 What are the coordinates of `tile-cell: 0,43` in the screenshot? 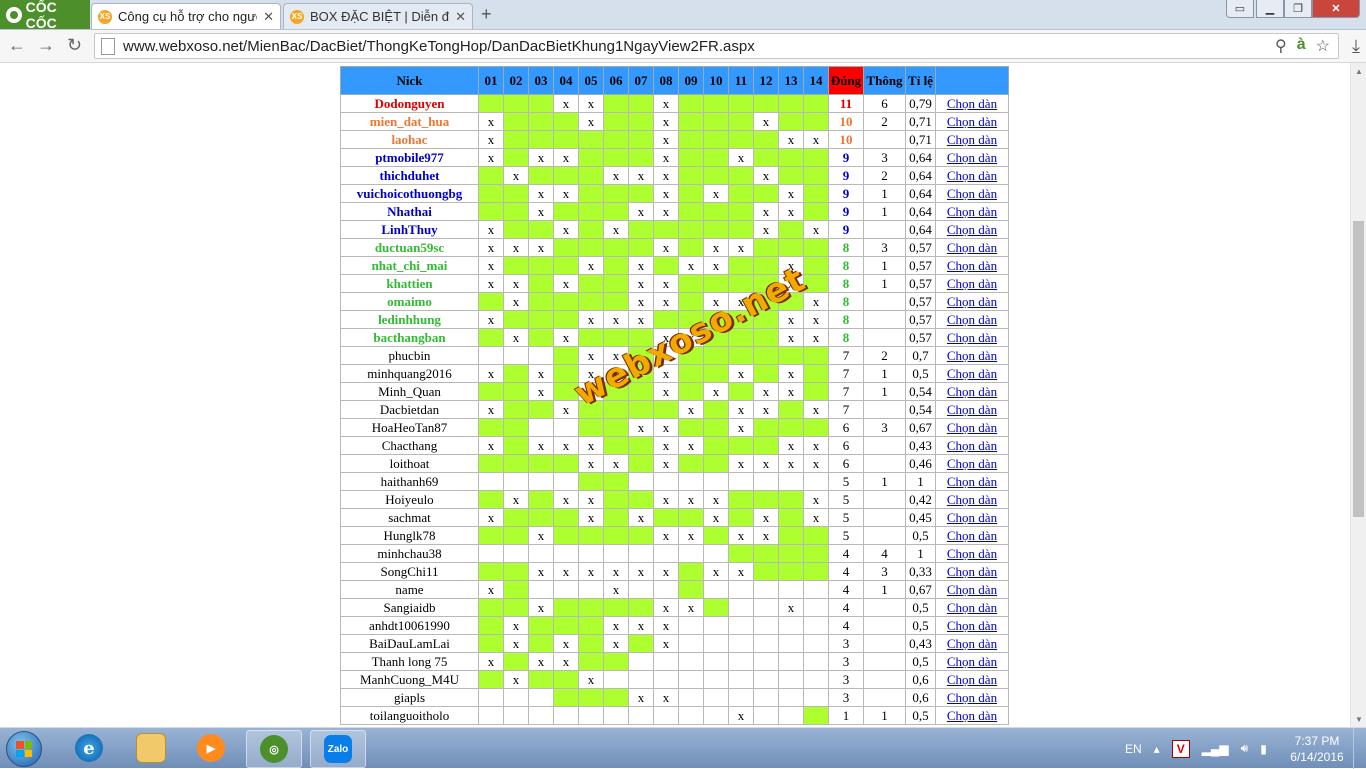 It's located at (920, 445).